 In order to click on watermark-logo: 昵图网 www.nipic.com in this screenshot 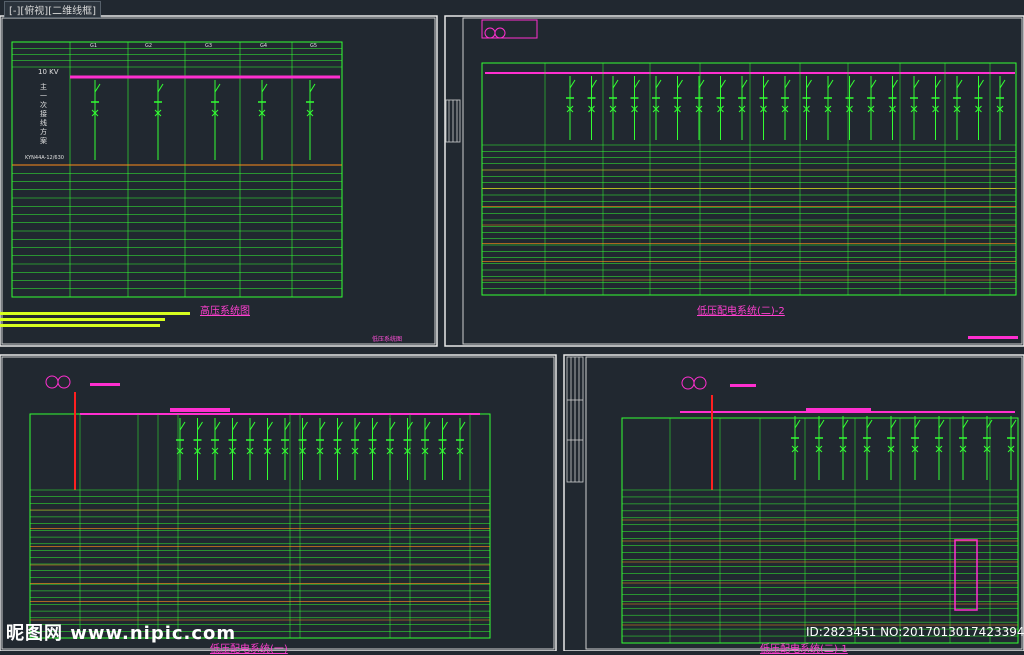, I will do `click(121, 633)`.